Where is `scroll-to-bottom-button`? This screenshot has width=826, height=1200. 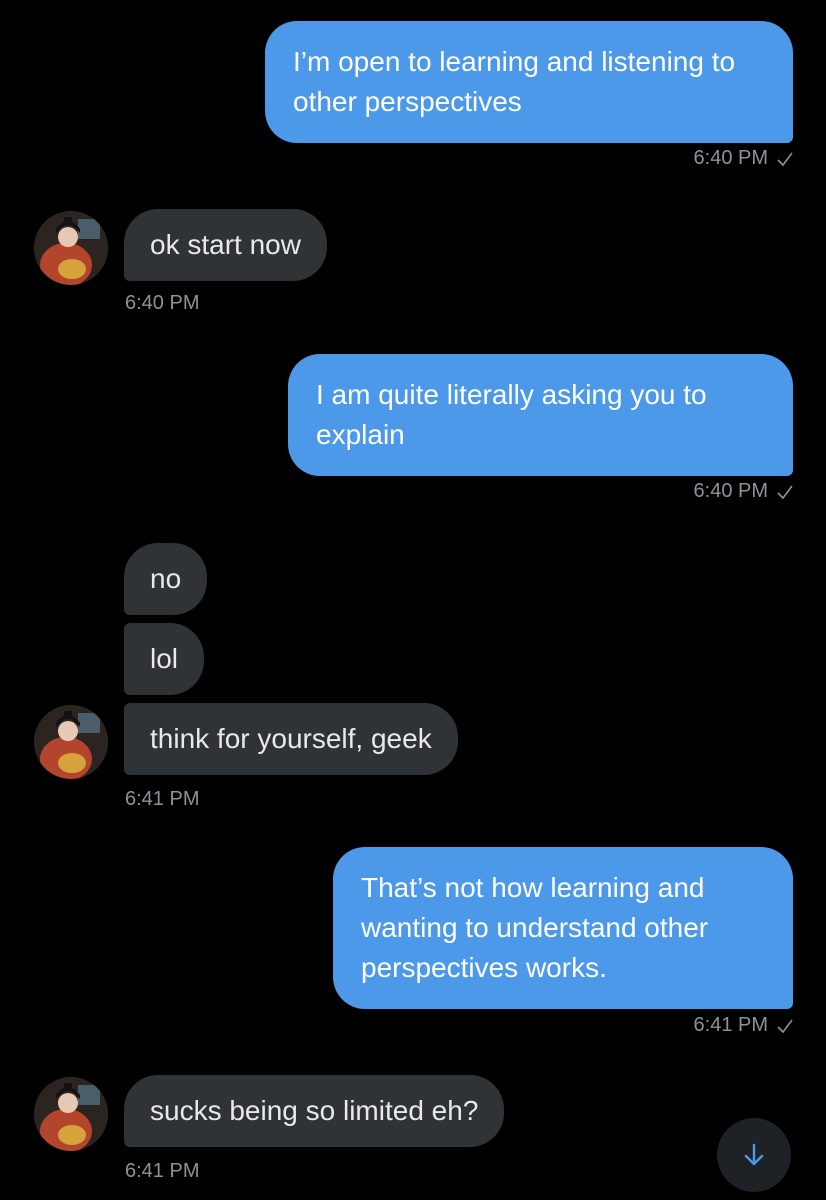
scroll-to-bottom-button is located at coordinates (754, 1155).